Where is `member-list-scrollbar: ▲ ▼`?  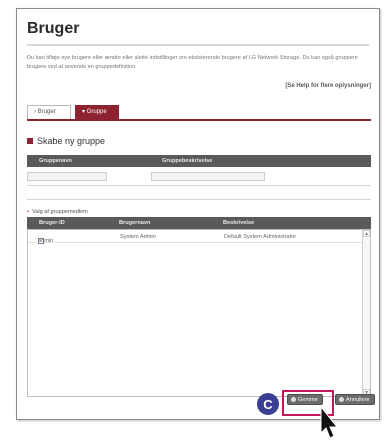 member-list-scrollbar: ▲ ▼ is located at coordinates (366, 313).